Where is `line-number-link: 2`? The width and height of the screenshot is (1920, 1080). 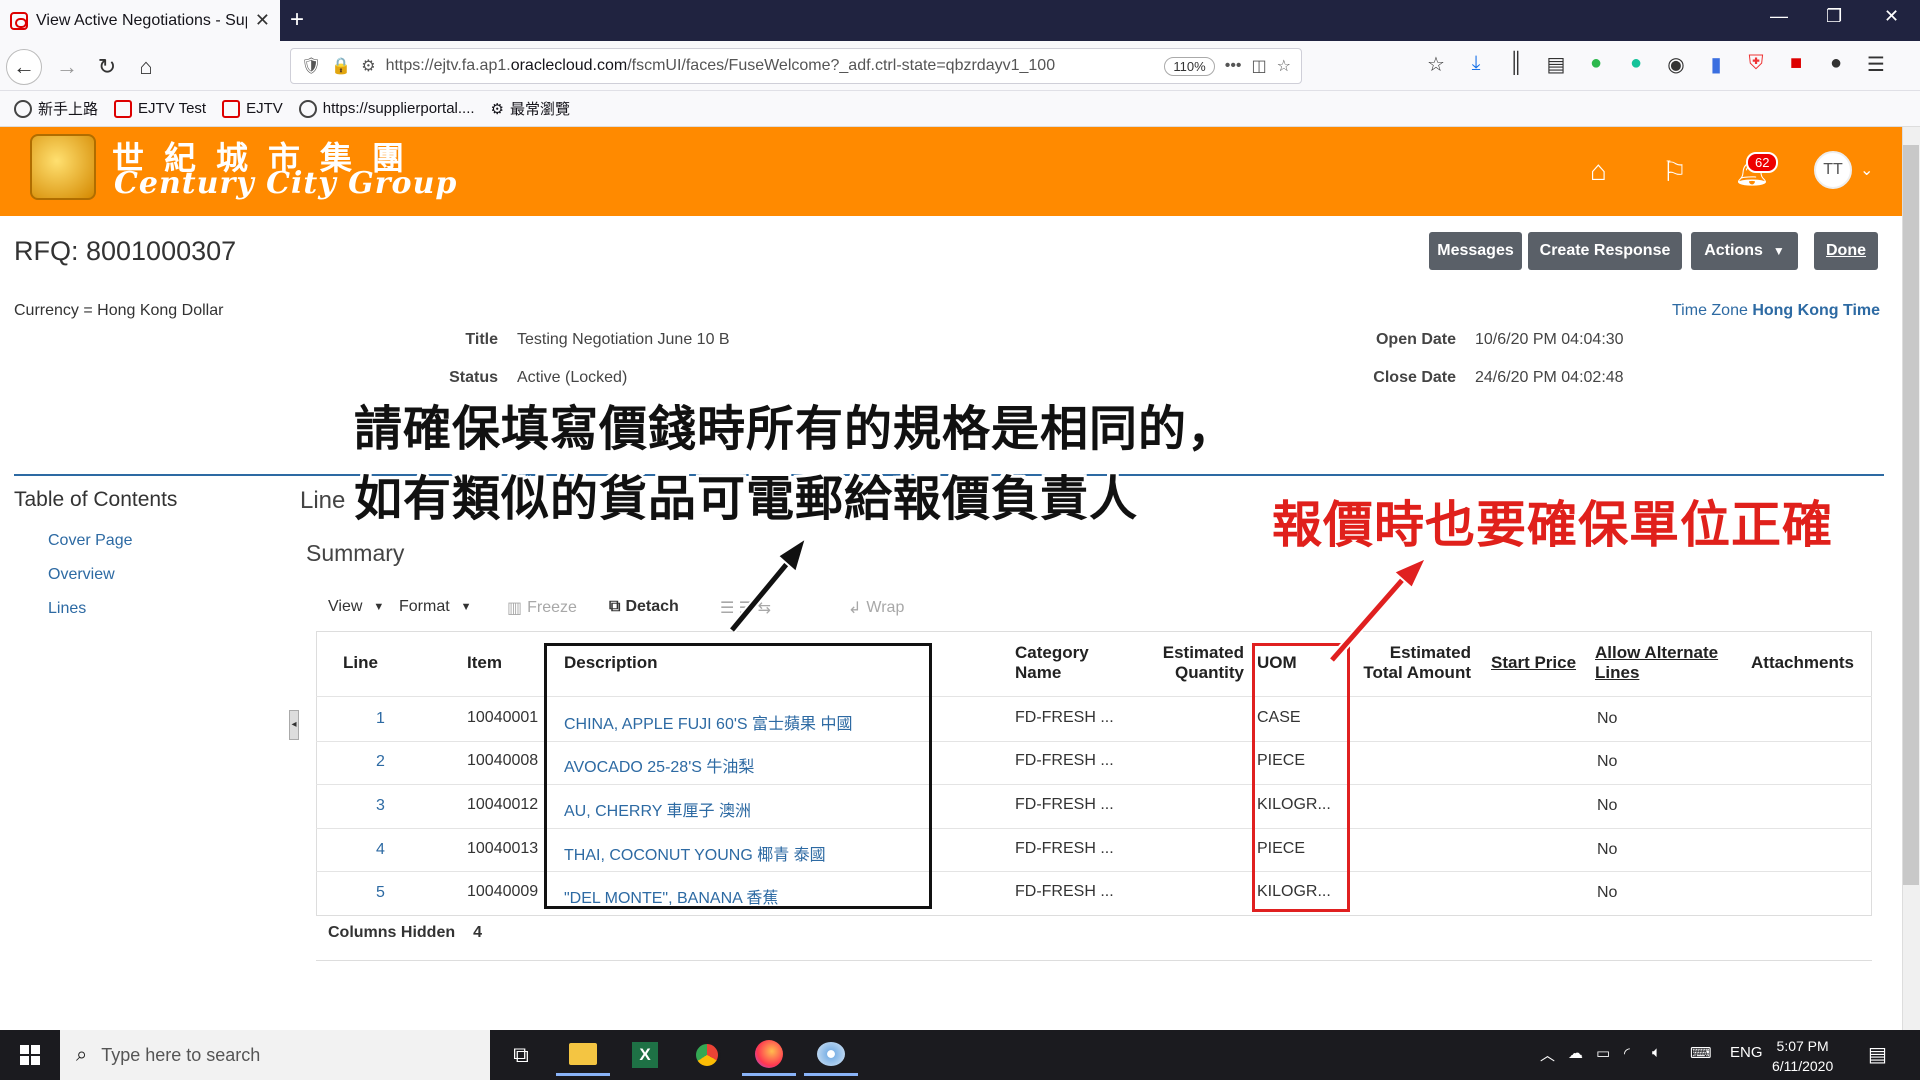
line-number-link: 2 is located at coordinates (380, 762).